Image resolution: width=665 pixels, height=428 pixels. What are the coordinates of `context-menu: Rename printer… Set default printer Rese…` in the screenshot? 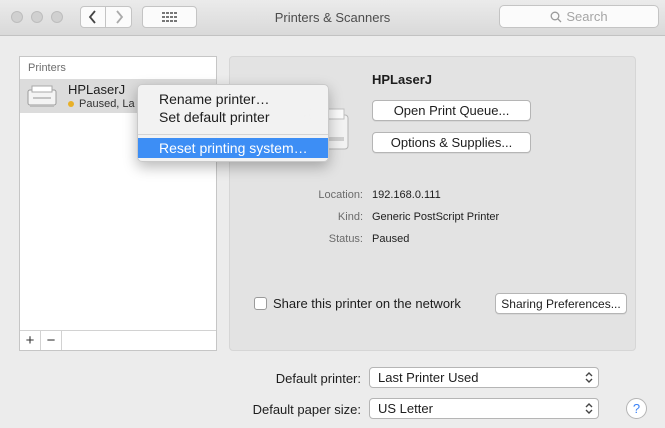 It's located at (233, 123).